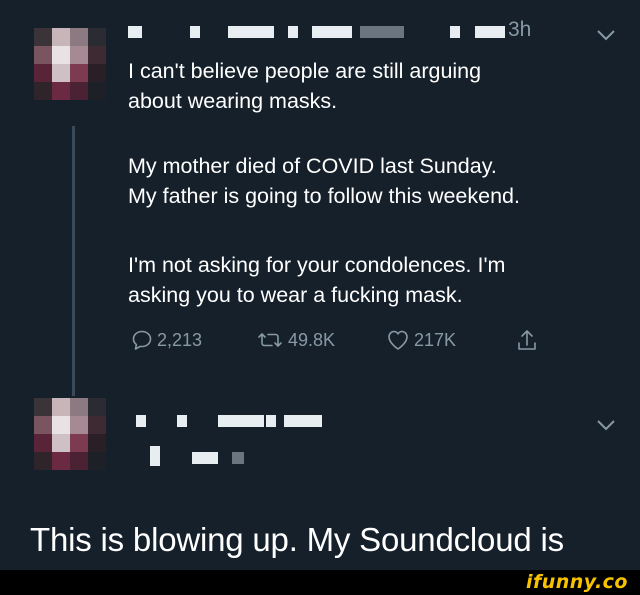 The height and width of the screenshot is (595, 640). What do you see at coordinates (305, 71) in the screenshot?
I see `tweet-text-line: I can't believe people are still arguing` at bounding box center [305, 71].